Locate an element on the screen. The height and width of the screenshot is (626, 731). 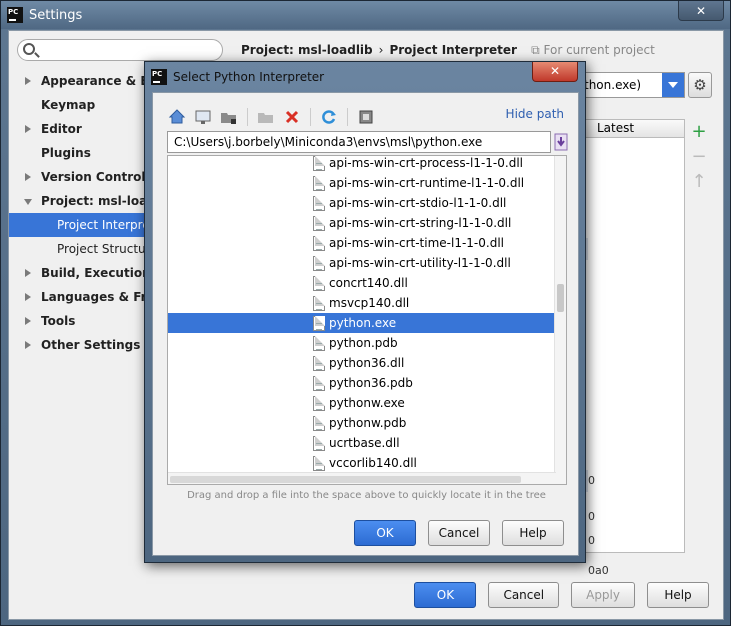
file-list-item: api-ms-win-crt-process-l1-1-0.dll is located at coordinates (362, 164).